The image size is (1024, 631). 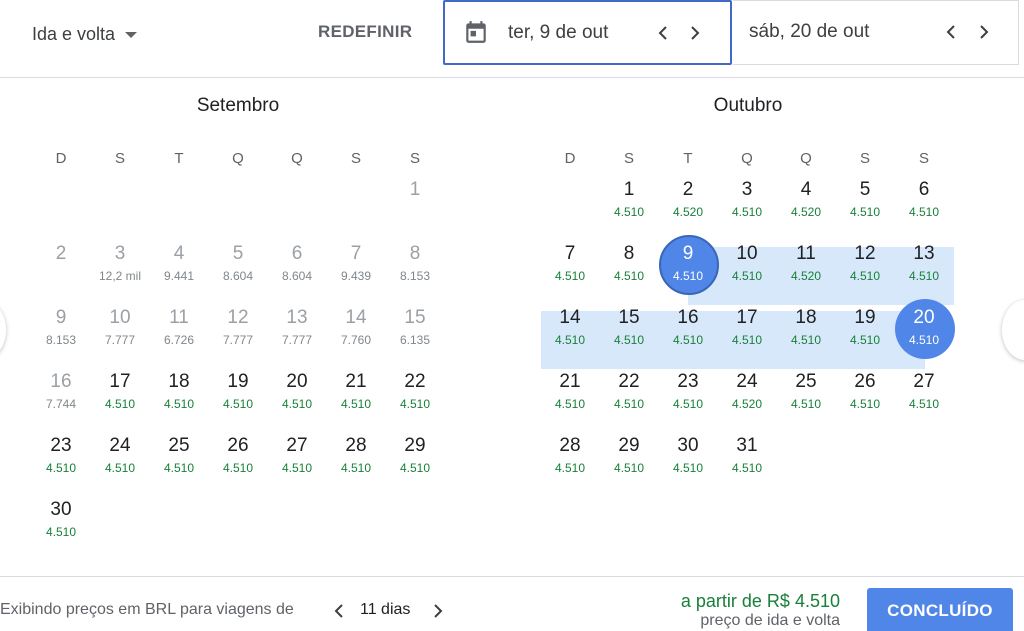 What do you see at coordinates (809, 31) in the screenshot?
I see `return-date-text: sáb, 20 de out` at bounding box center [809, 31].